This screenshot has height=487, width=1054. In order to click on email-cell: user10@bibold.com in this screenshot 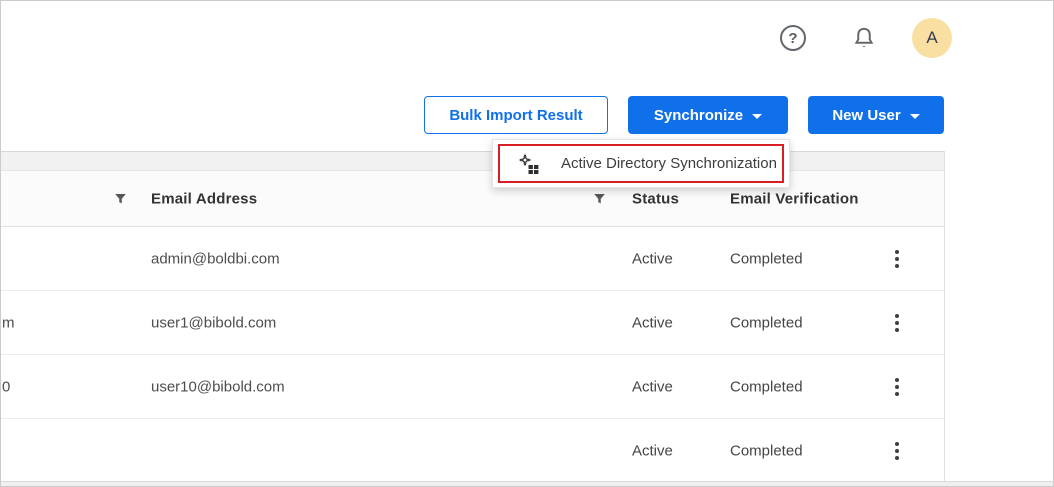, I will do `click(218, 386)`.